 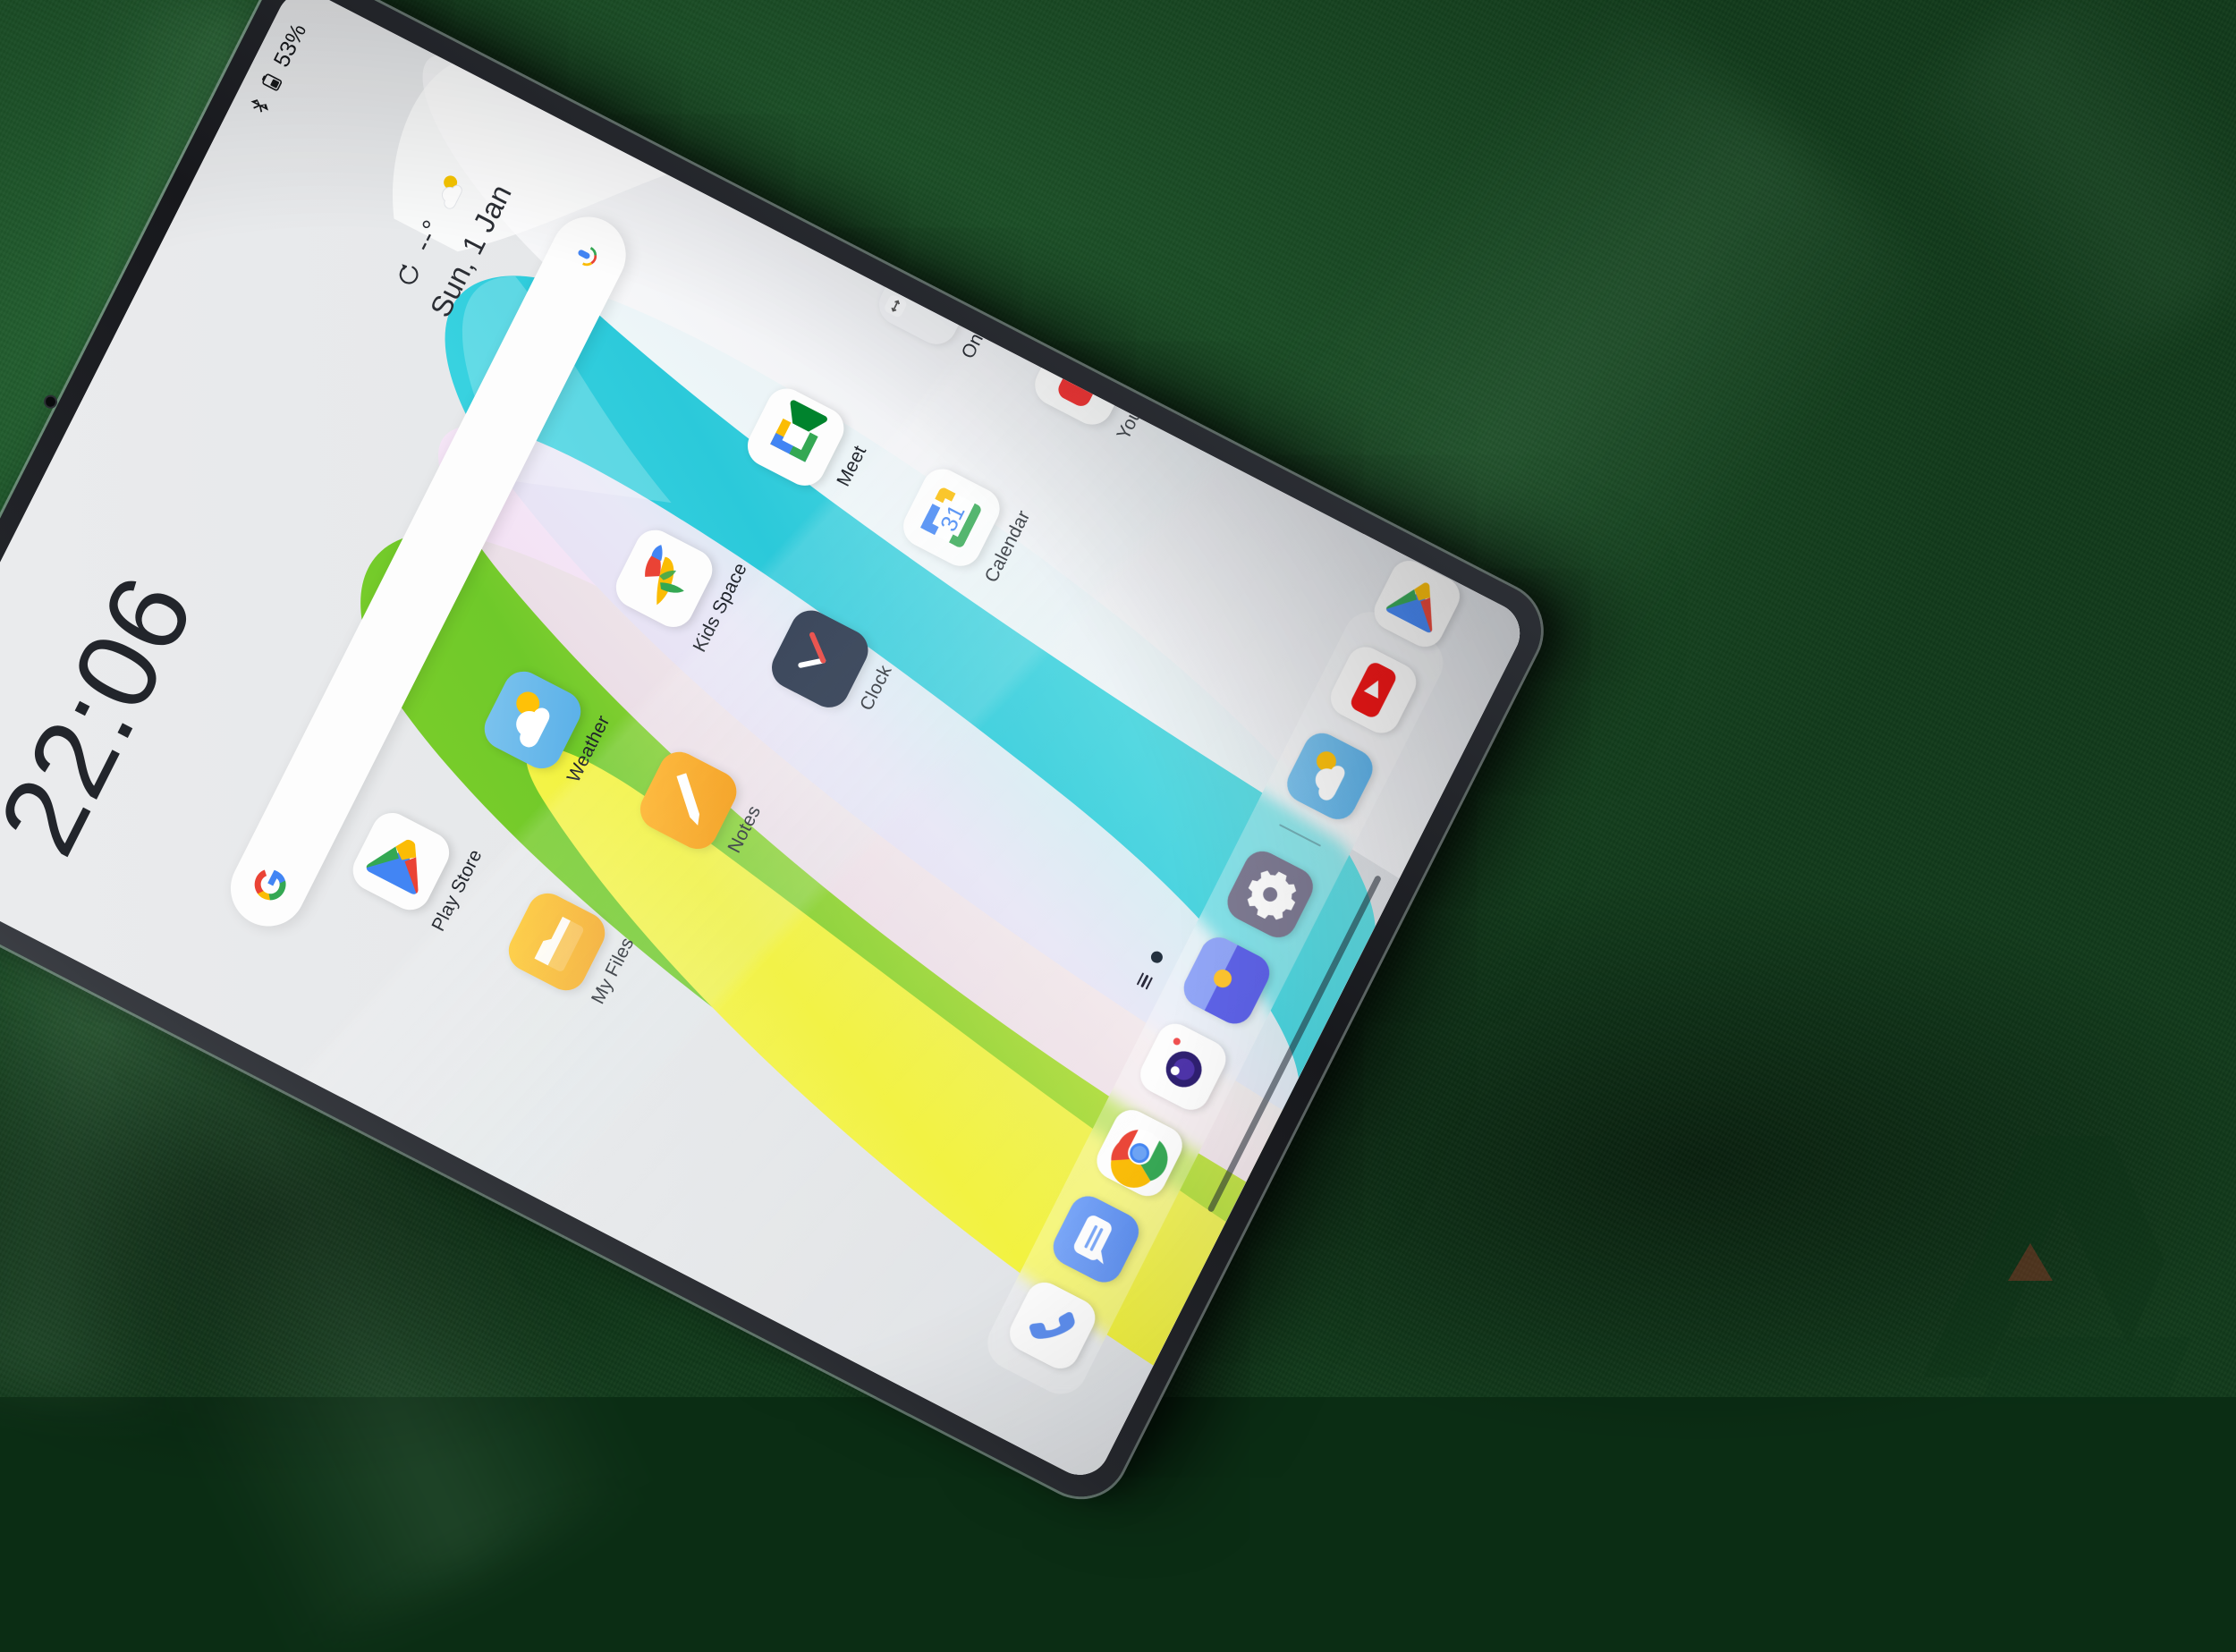 What do you see at coordinates (1374, 690) in the screenshot?
I see `youtube-icon` at bounding box center [1374, 690].